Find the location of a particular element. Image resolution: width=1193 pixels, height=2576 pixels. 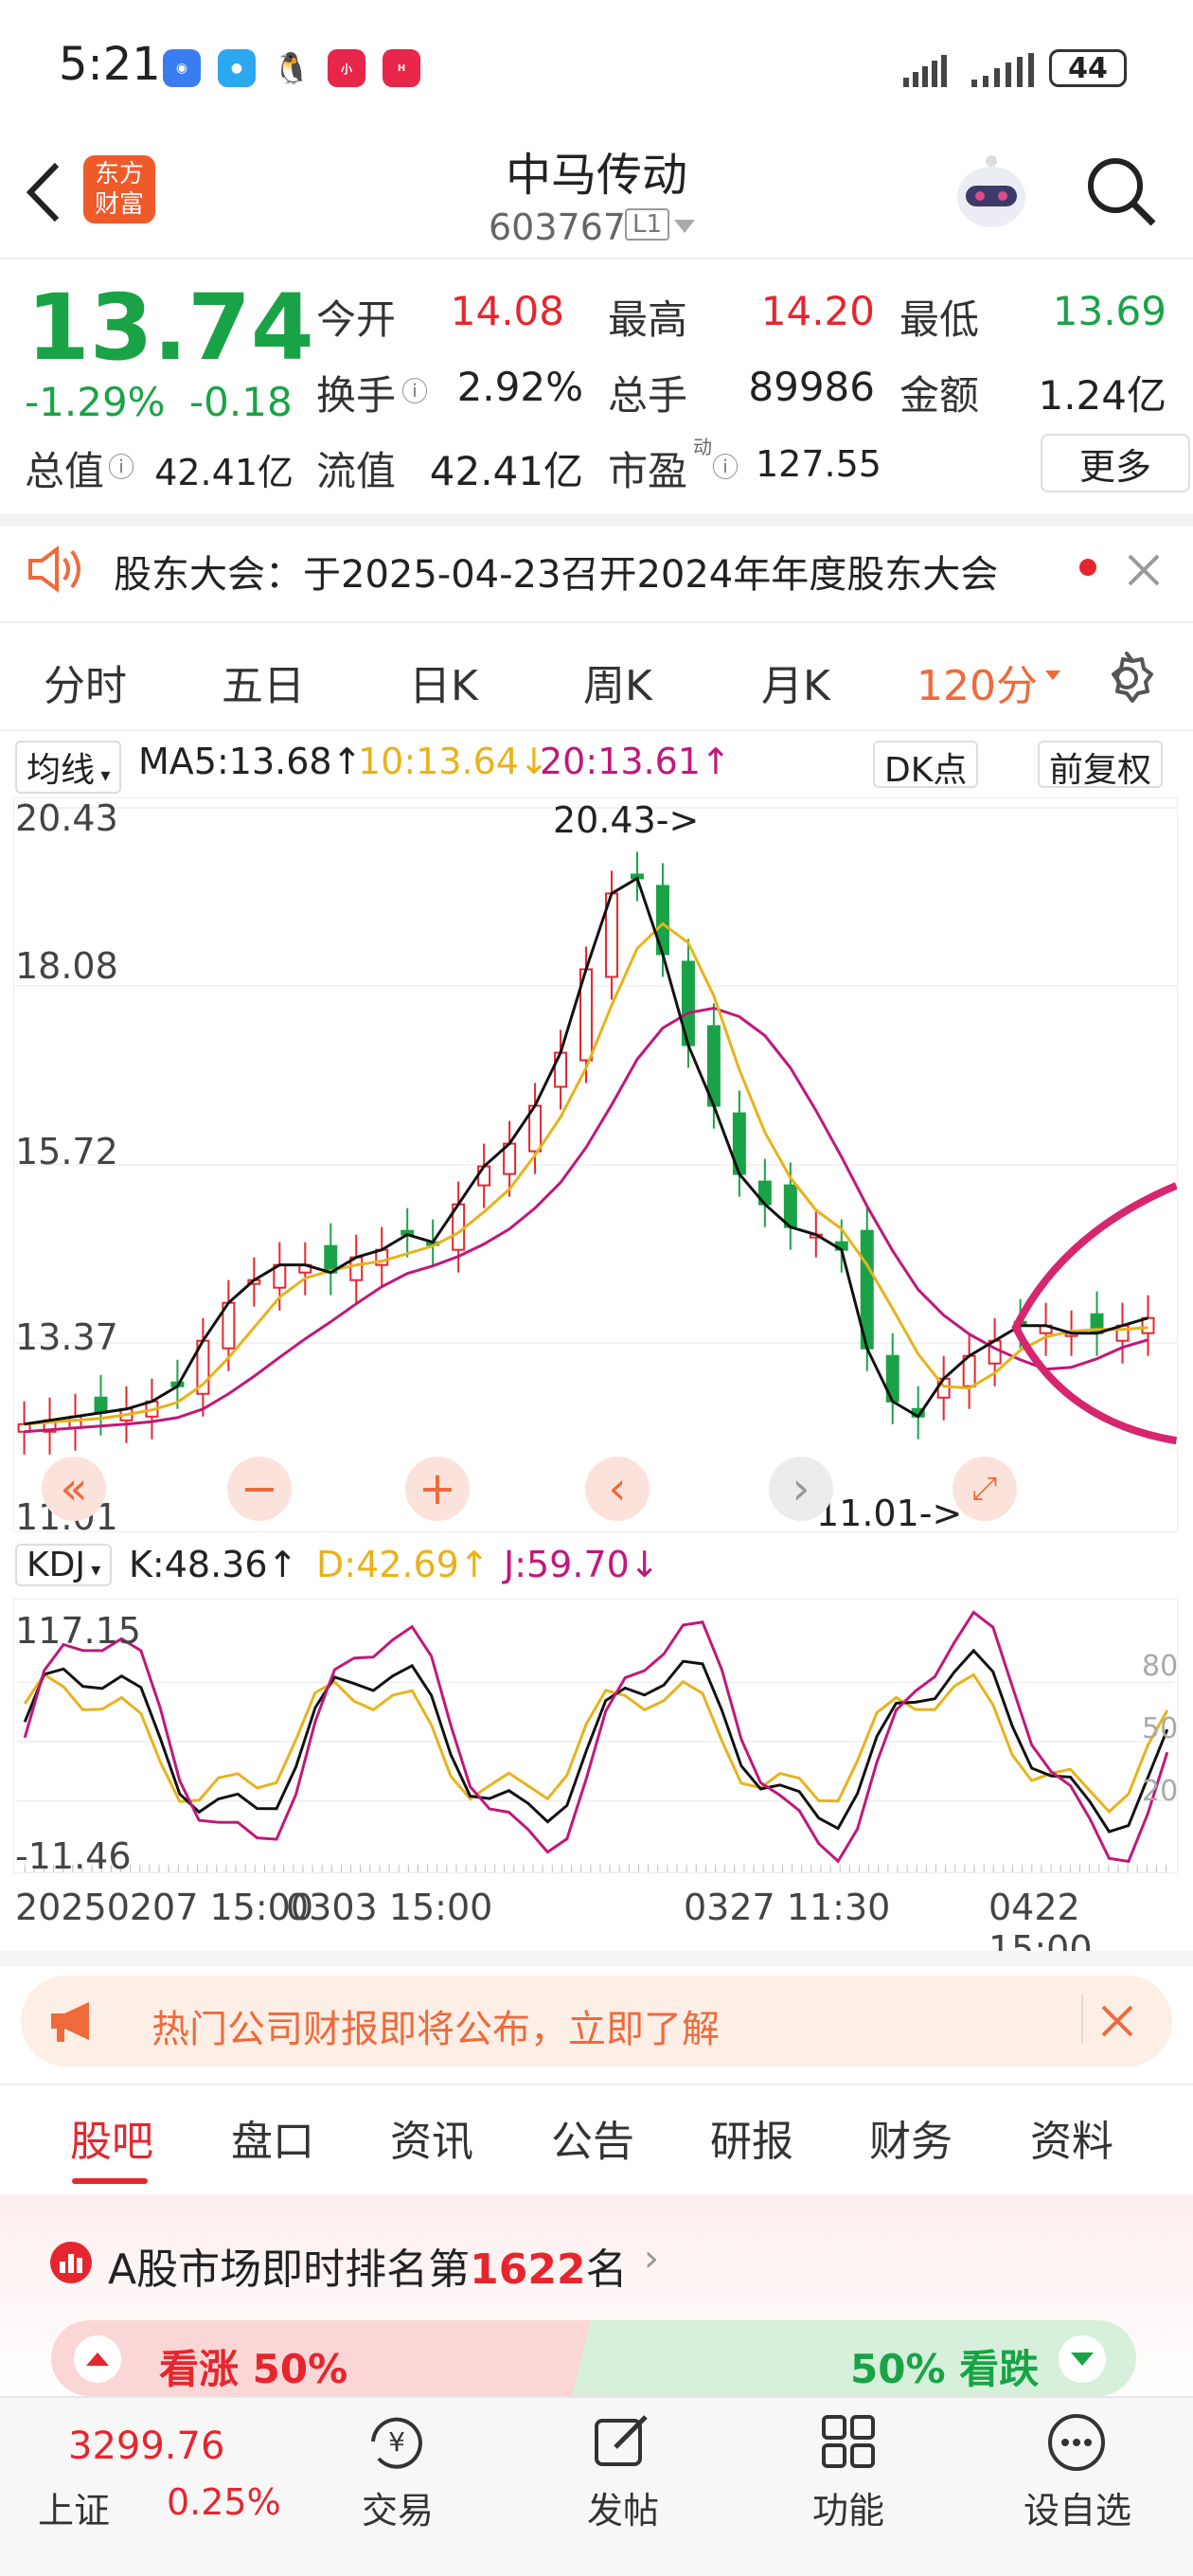

robot-assistant-icon is located at coordinates (991, 193).